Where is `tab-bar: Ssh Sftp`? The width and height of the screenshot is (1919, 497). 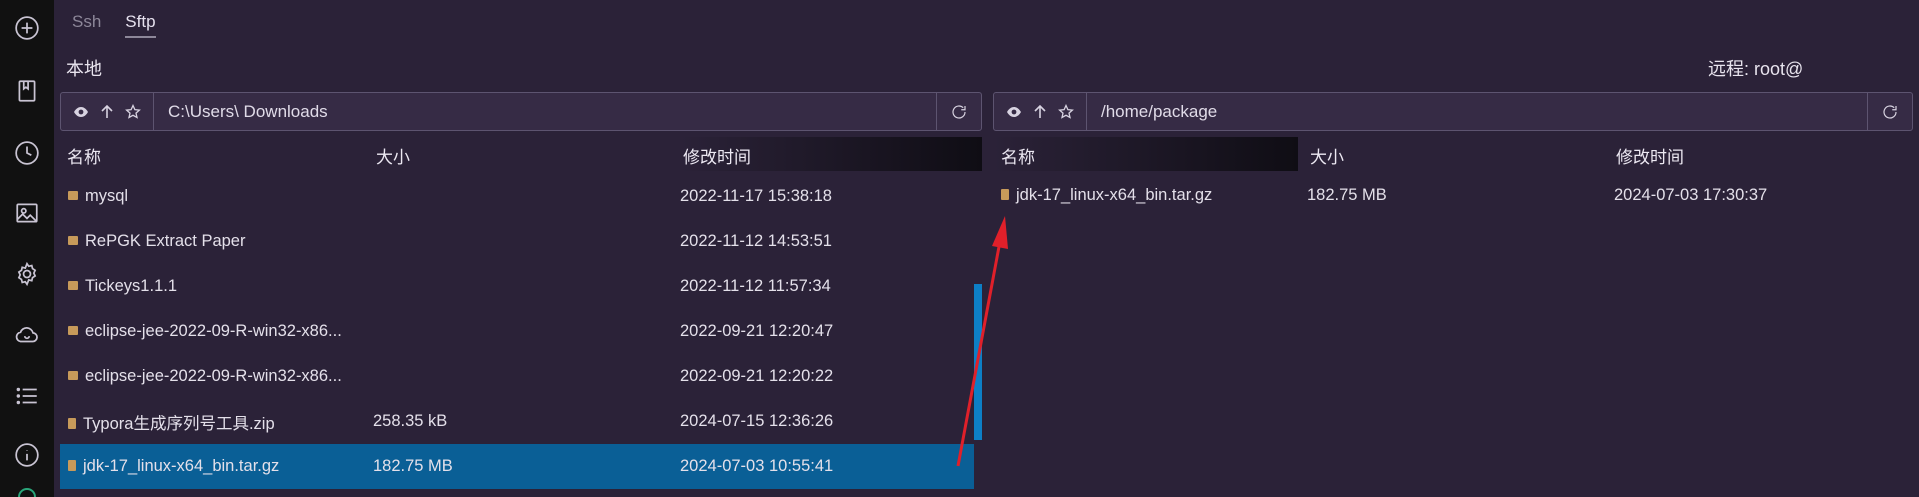
tab-bar: Ssh Sftp is located at coordinates (114, 25).